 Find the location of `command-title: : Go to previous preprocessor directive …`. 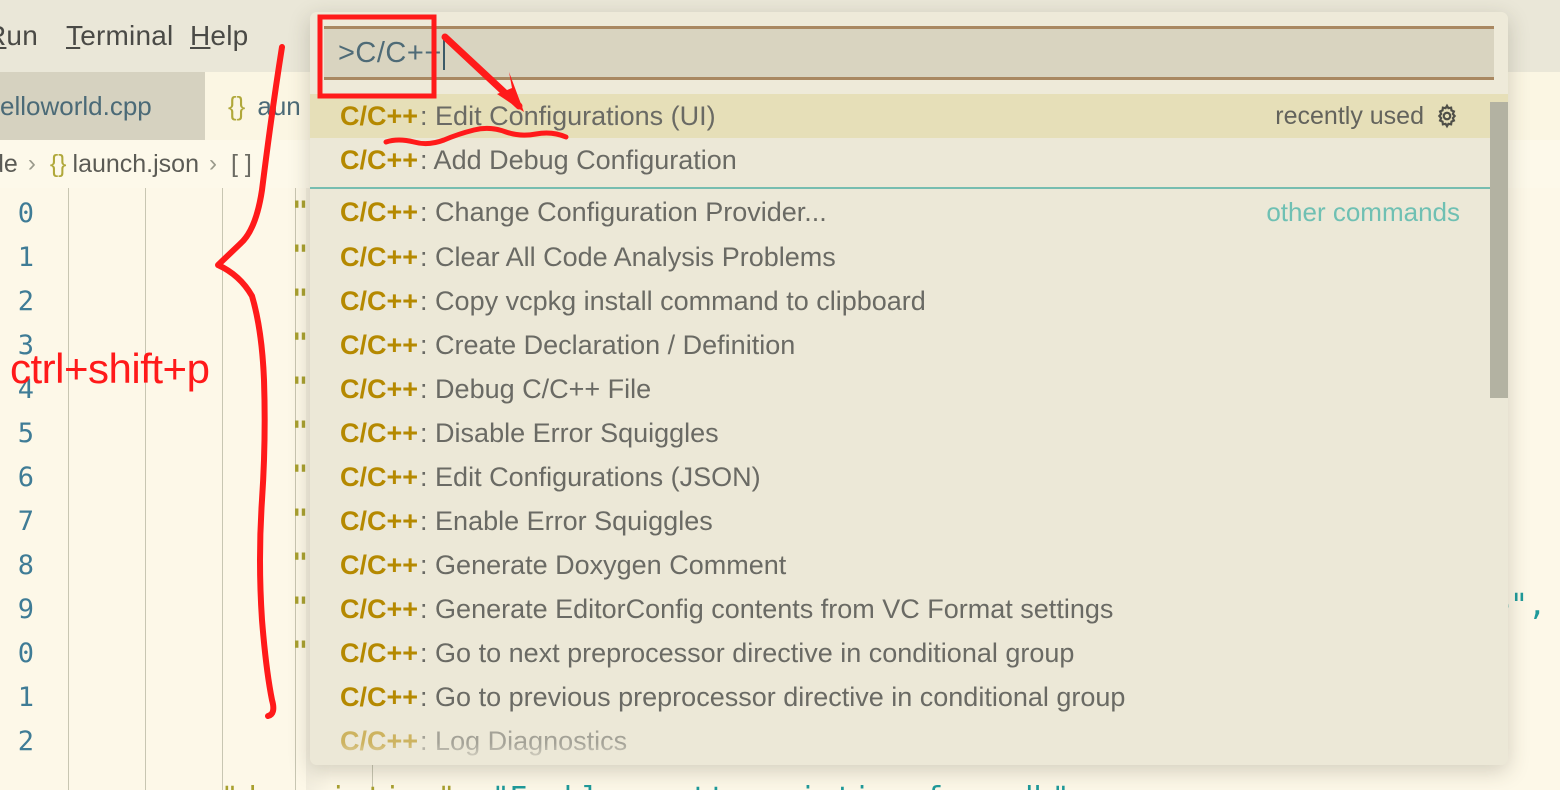

command-title: : Go to previous preprocessor directive … is located at coordinates (773, 696).